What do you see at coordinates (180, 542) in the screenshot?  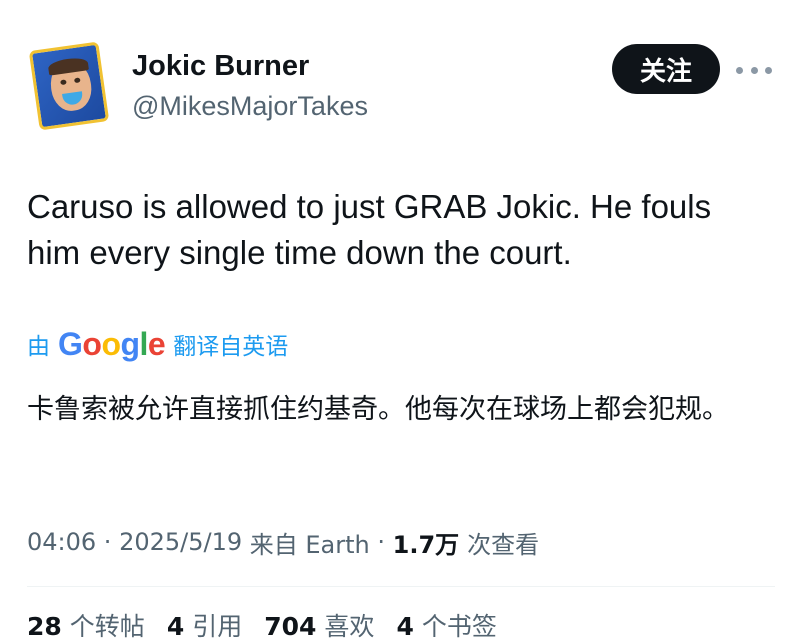 I see `tweet-date: 2025/5/19` at bounding box center [180, 542].